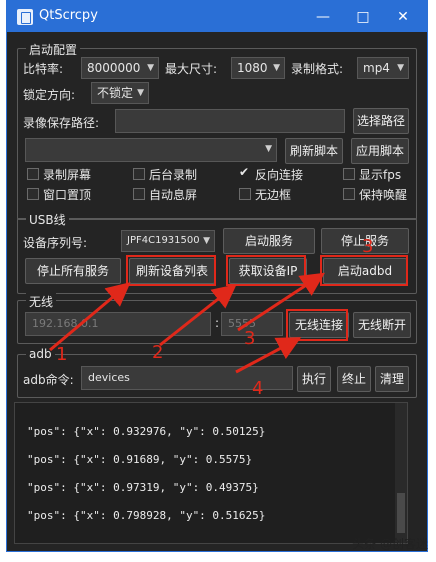  Describe the element at coordinates (390, 544) in the screenshot. I see `watermark: 头条 @创客迷` at that location.